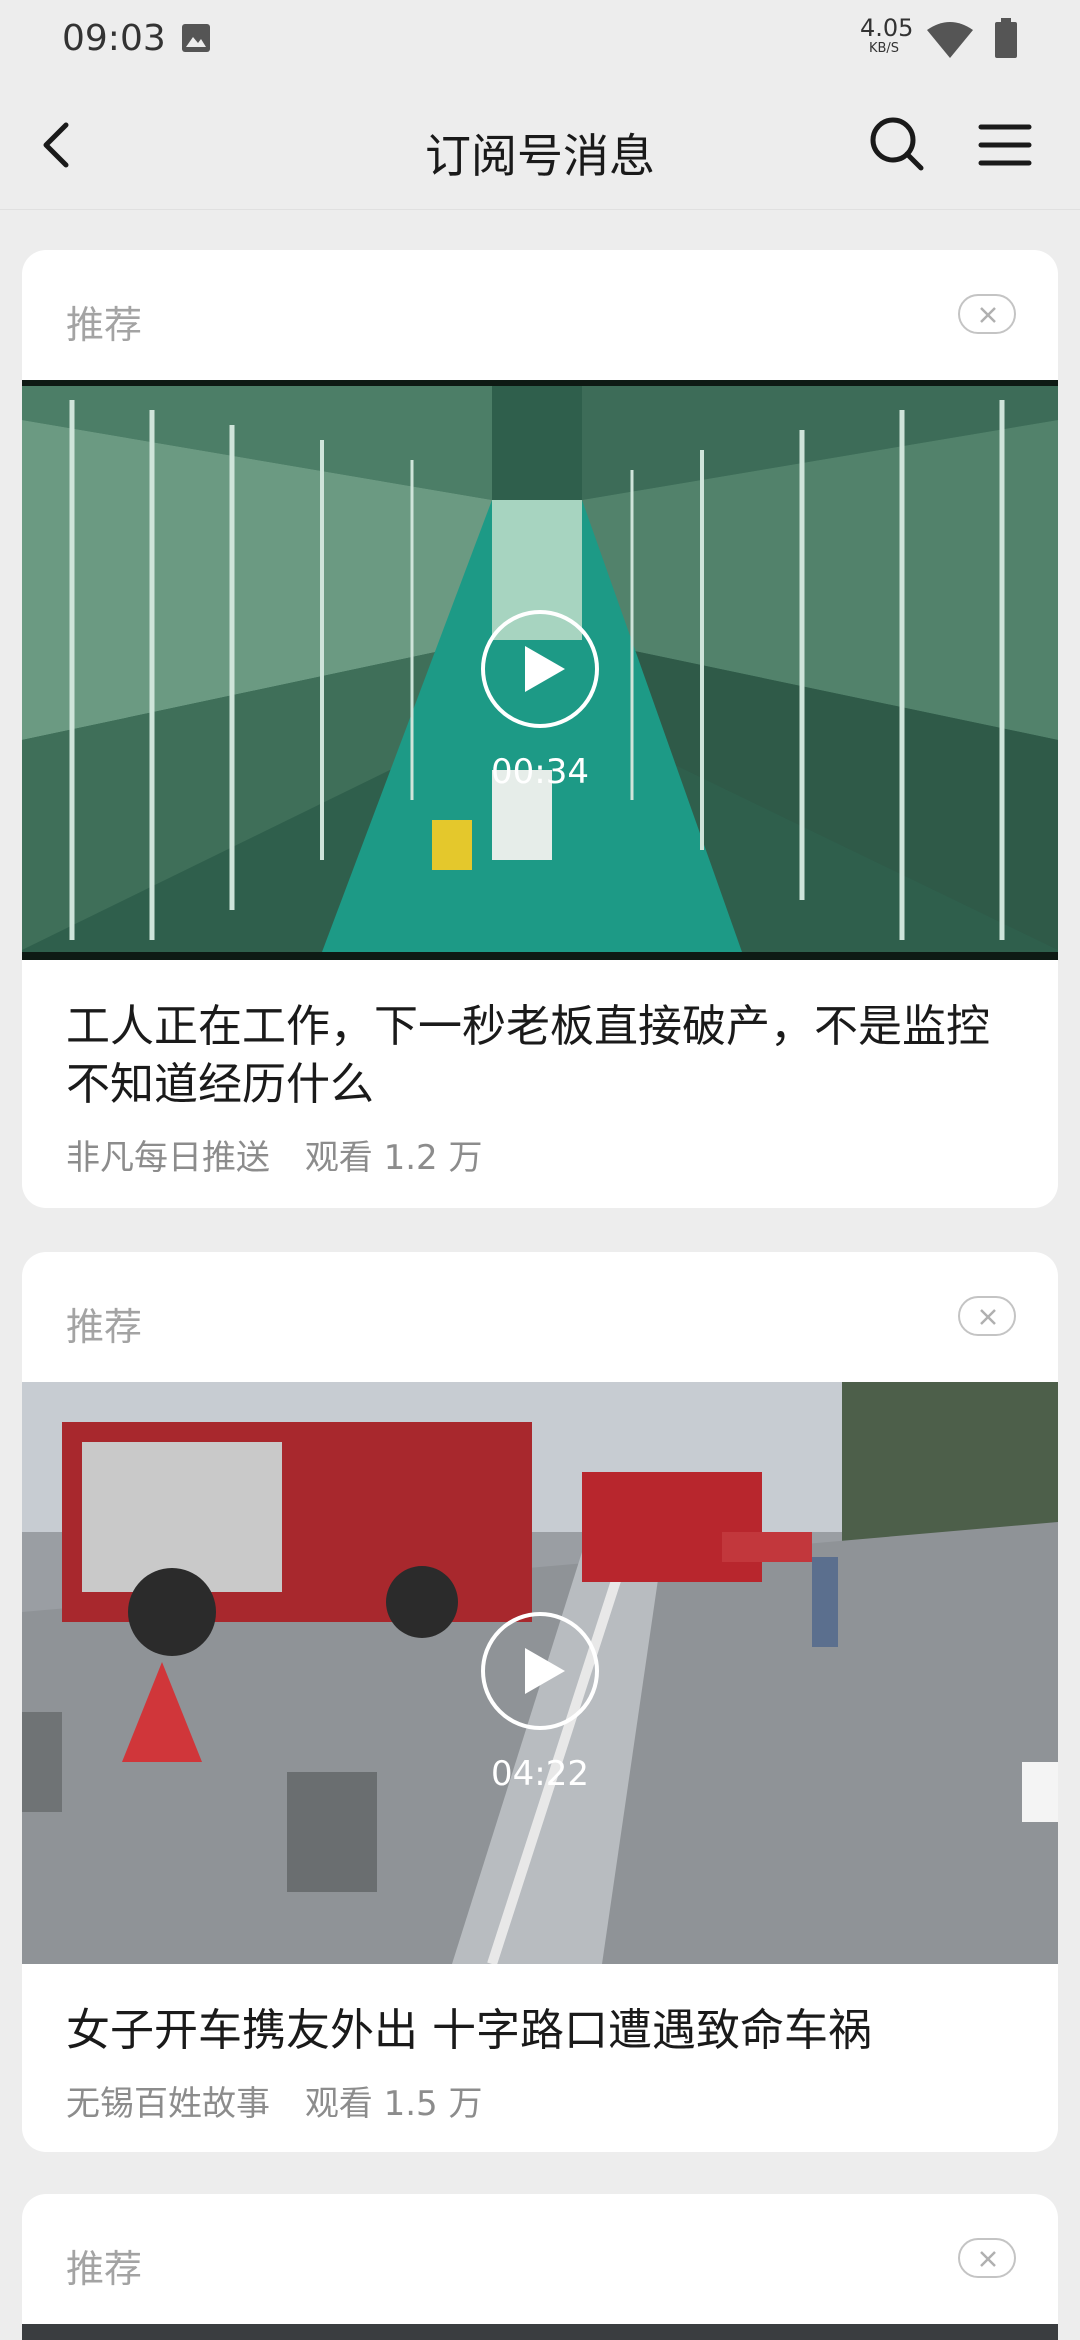  What do you see at coordinates (393, 1158) in the screenshot?
I see `view-count: 观看 1.2 万` at bounding box center [393, 1158].